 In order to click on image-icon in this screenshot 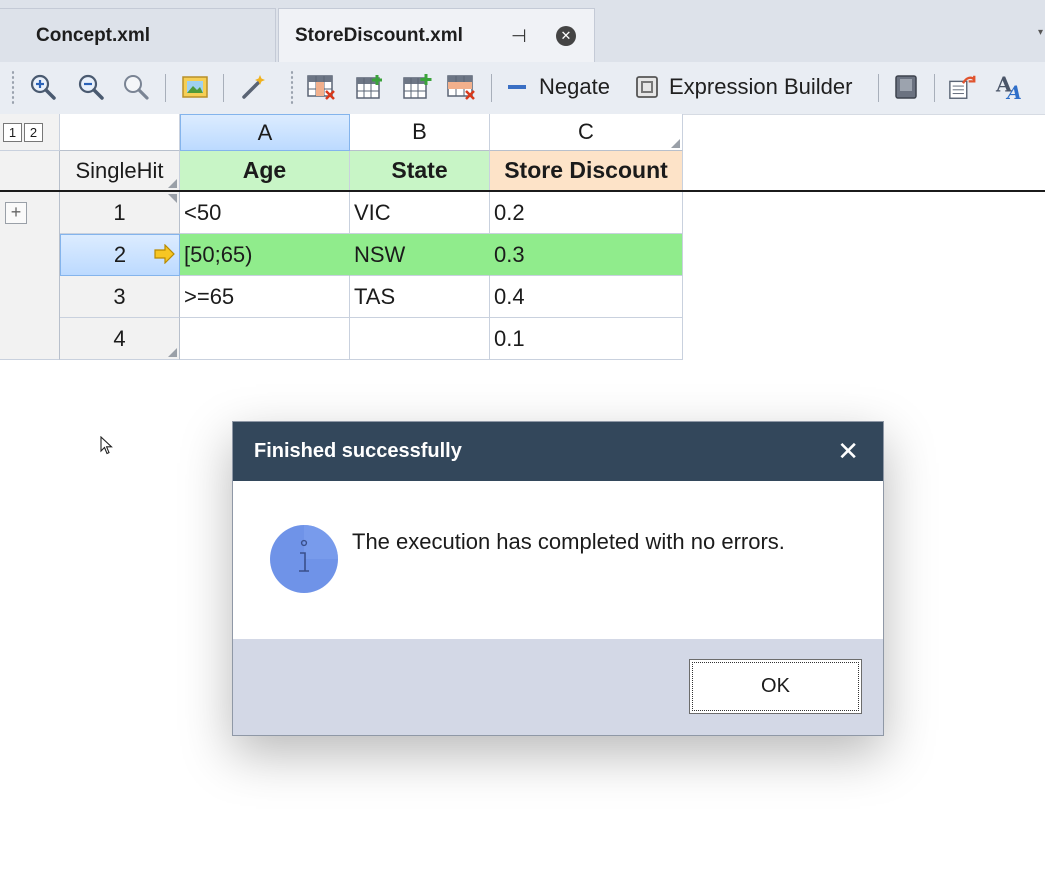, I will do `click(195, 87)`.